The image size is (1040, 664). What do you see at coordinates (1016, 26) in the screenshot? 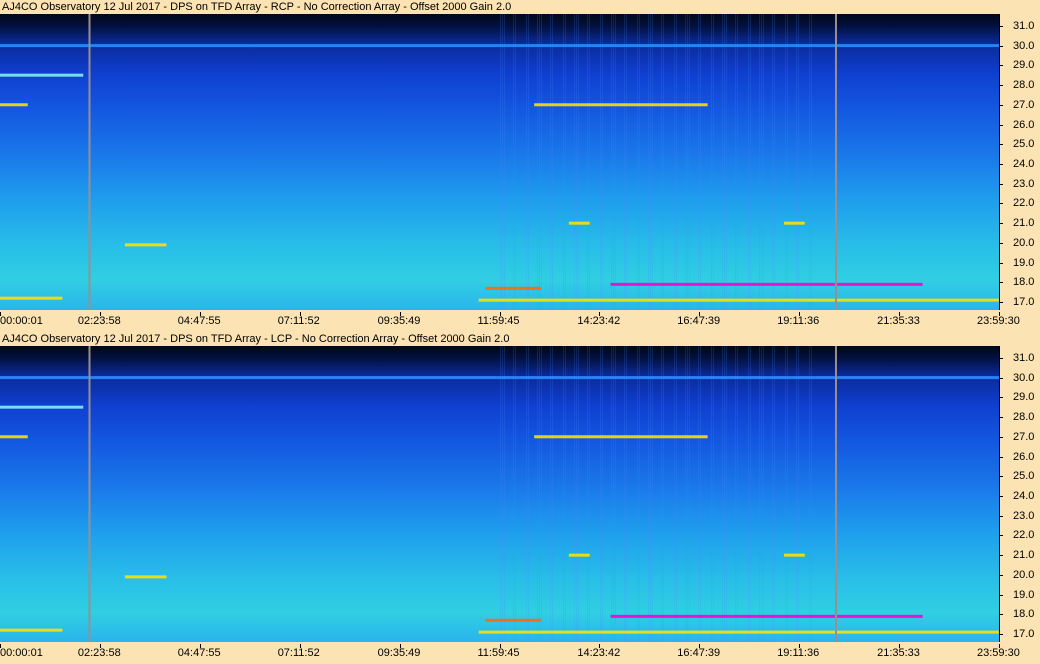
I see `frequency-tick-label: 31.0` at bounding box center [1016, 26].